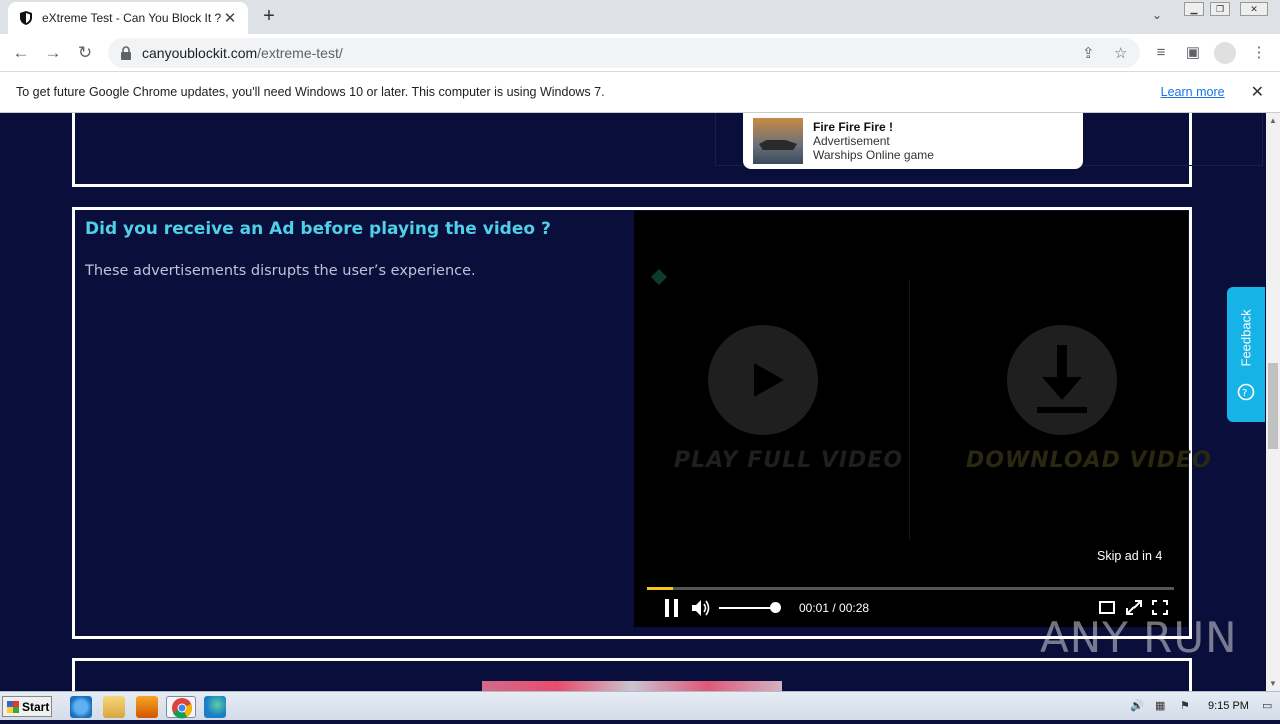 This screenshot has height=724, width=1280. What do you see at coordinates (1161, 53) in the screenshot?
I see `media-control-icon: ≡` at bounding box center [1161, 53].